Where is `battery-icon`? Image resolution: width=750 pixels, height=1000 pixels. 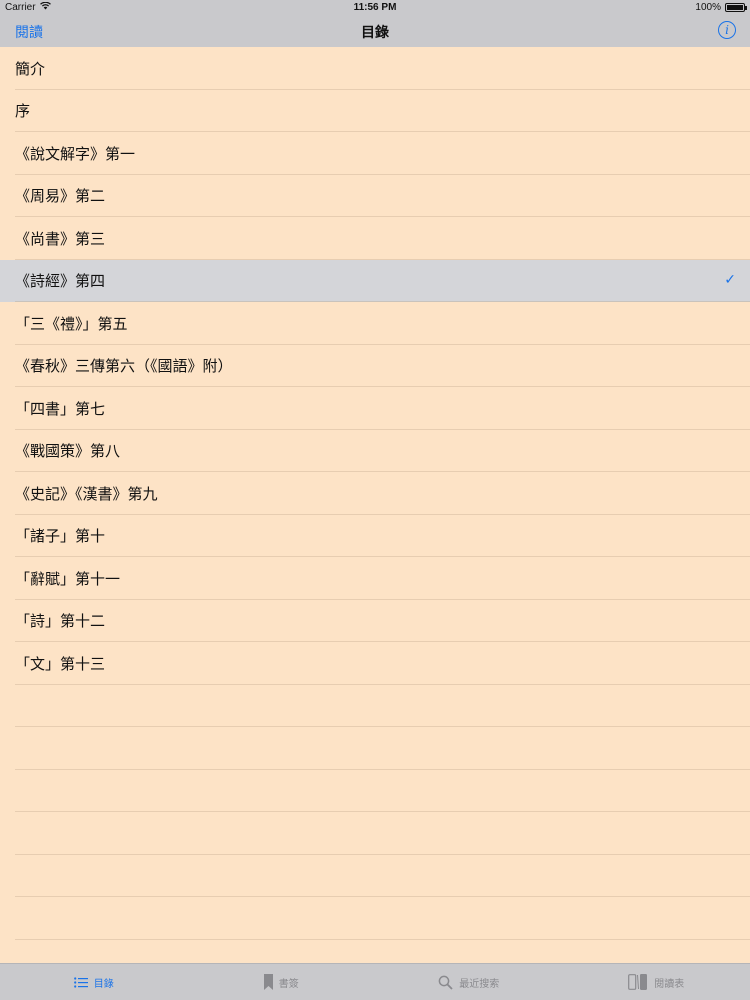
battery-icon is located at coordinates (736, 7).